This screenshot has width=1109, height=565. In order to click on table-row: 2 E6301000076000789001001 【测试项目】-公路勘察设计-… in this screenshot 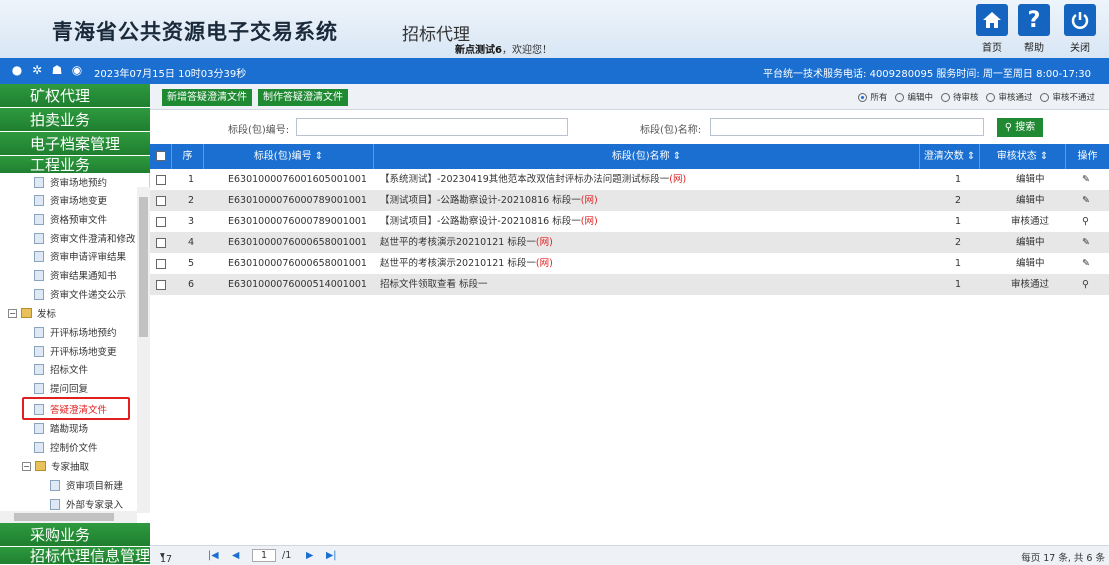, I will do `click(629, 200)`.